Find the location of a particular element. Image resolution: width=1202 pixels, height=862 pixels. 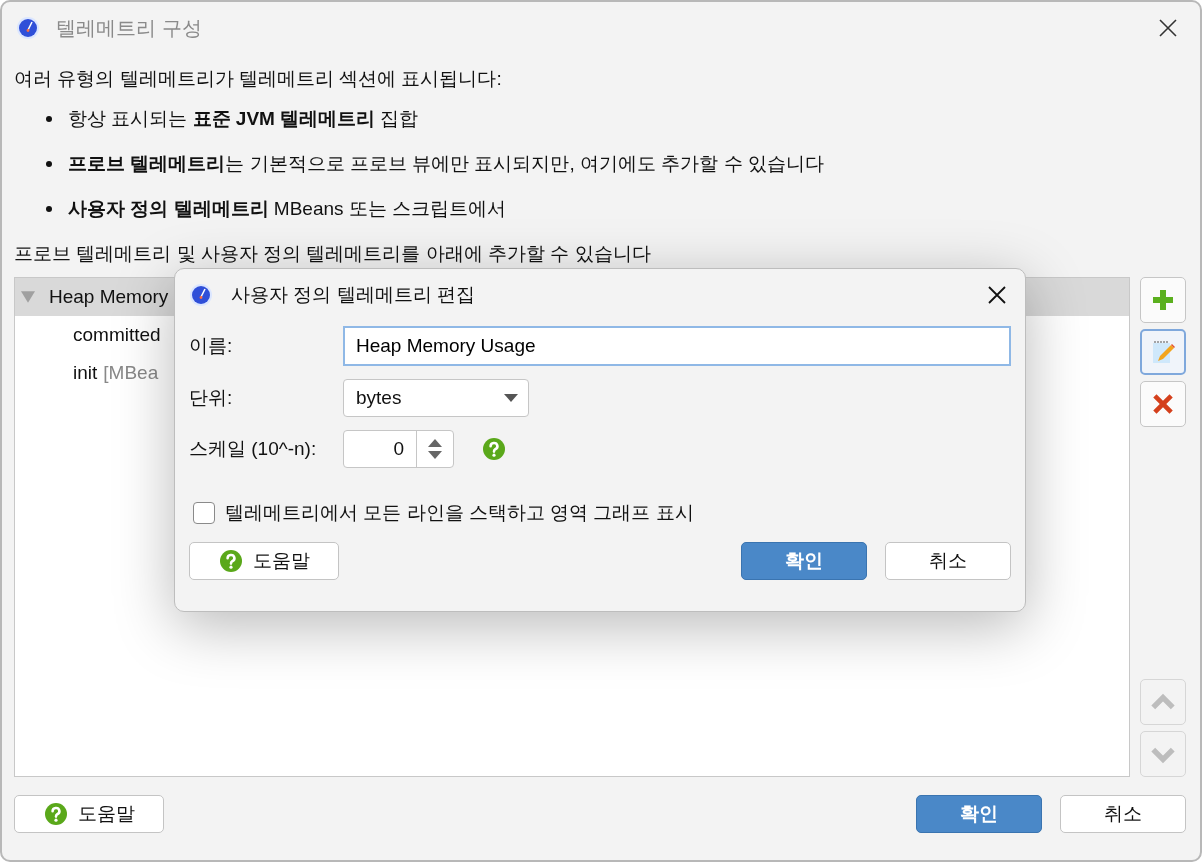

tree-label: committed is located at coordinates (117, 335).